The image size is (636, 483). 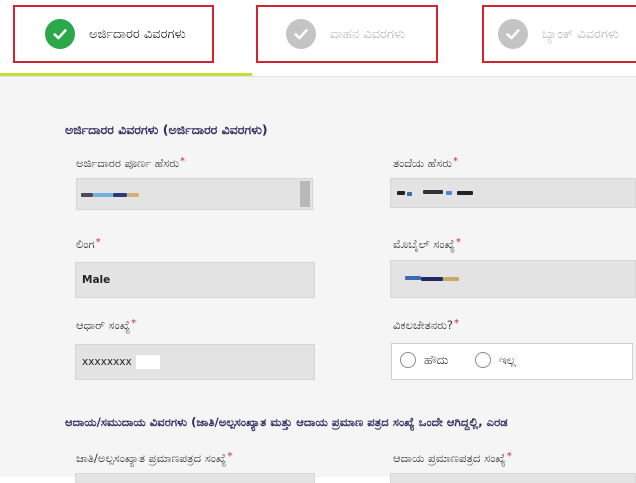 I want to click on gender-label-text: ಲಿಂಗ, so click(x=85, y=244).